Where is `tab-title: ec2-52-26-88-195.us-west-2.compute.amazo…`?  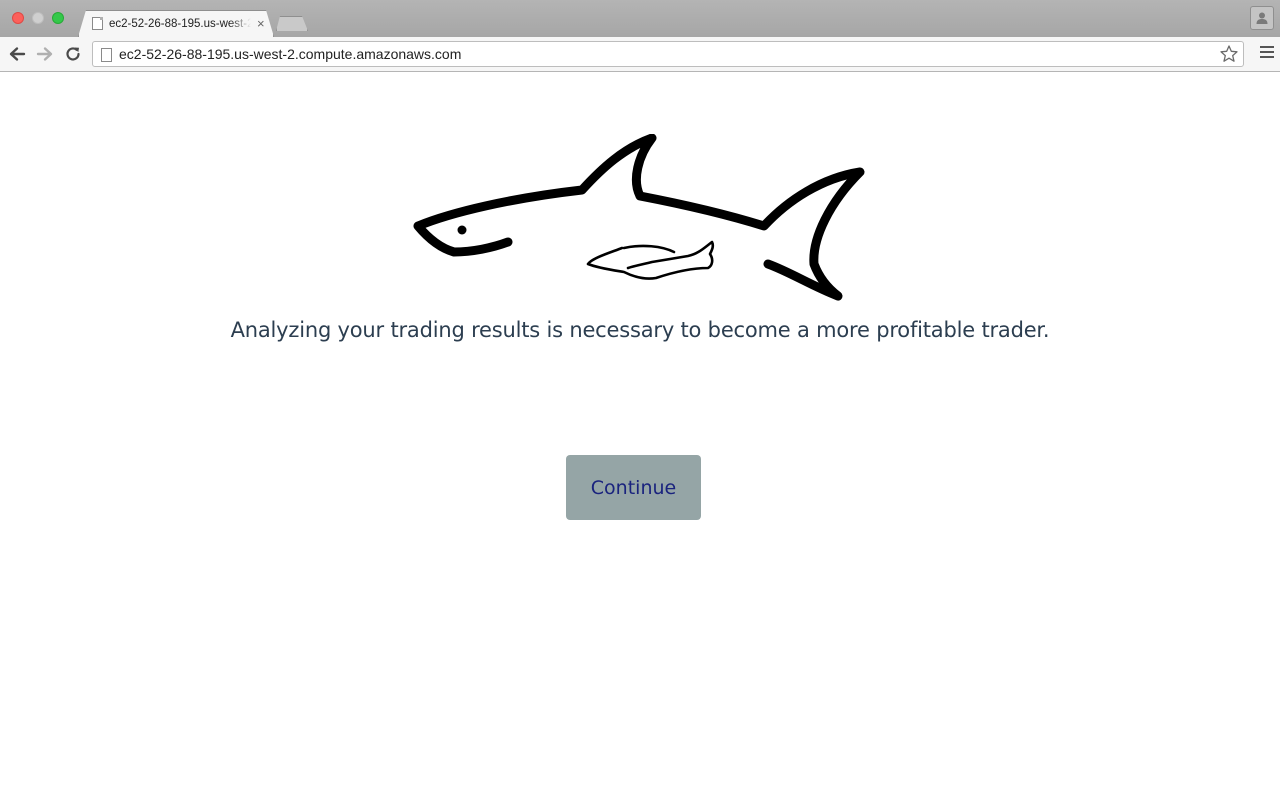 tab-title: ec2-52-26-88-195.us-west-2.compute.amazo… is located at coordinates (180, 23).